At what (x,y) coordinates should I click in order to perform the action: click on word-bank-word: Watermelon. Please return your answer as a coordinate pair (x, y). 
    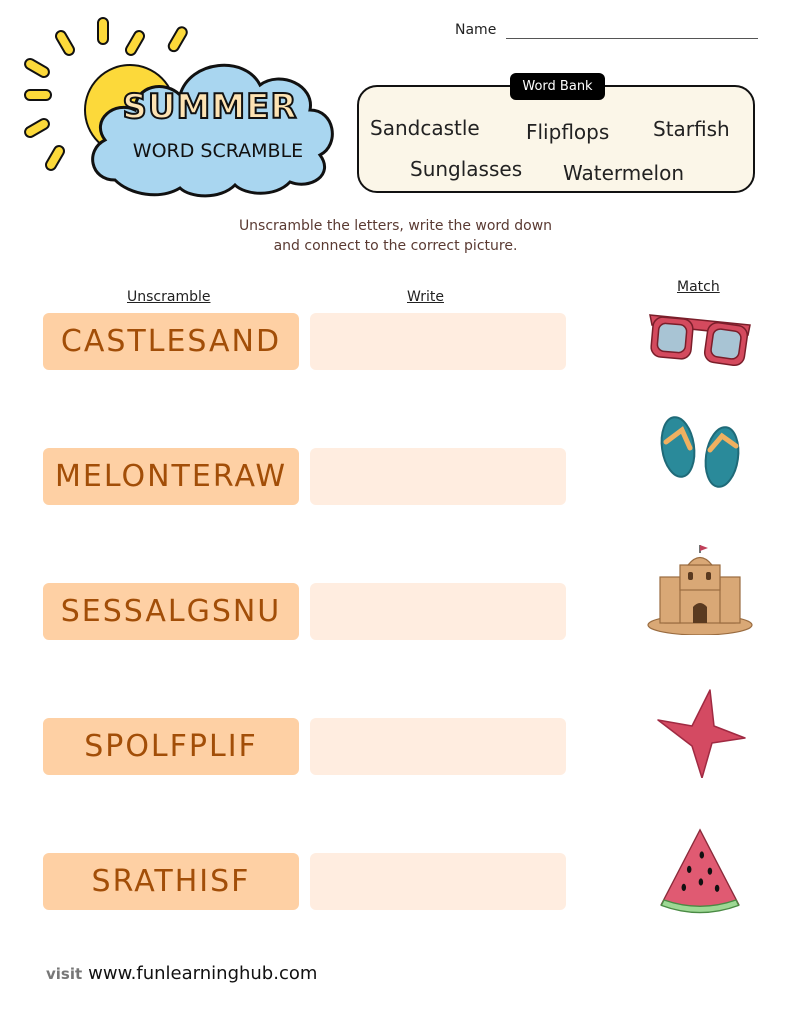
    Looking at the image, I should click on (624, 173).